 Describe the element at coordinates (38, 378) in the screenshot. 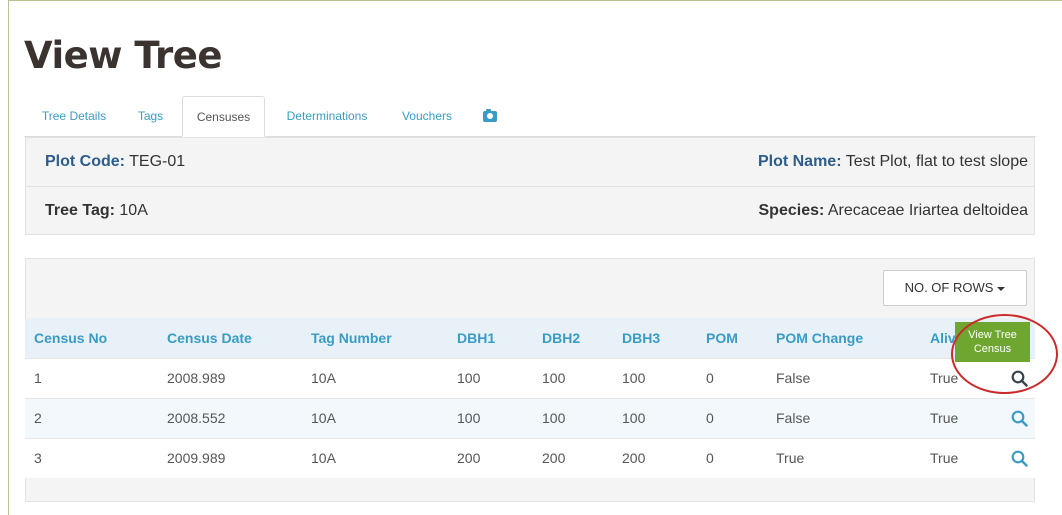

I see `cell-census-no: 1` at that location.